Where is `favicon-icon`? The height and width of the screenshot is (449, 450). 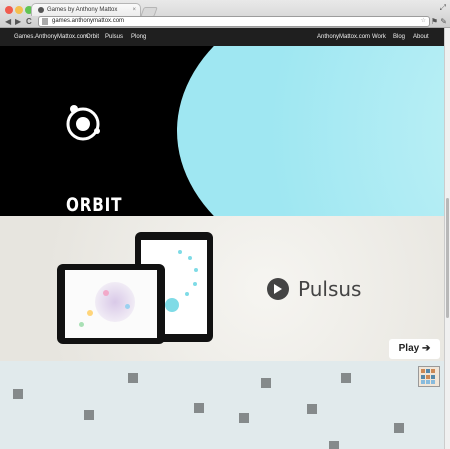 favicon-icon is located at coordinates (41, 10).